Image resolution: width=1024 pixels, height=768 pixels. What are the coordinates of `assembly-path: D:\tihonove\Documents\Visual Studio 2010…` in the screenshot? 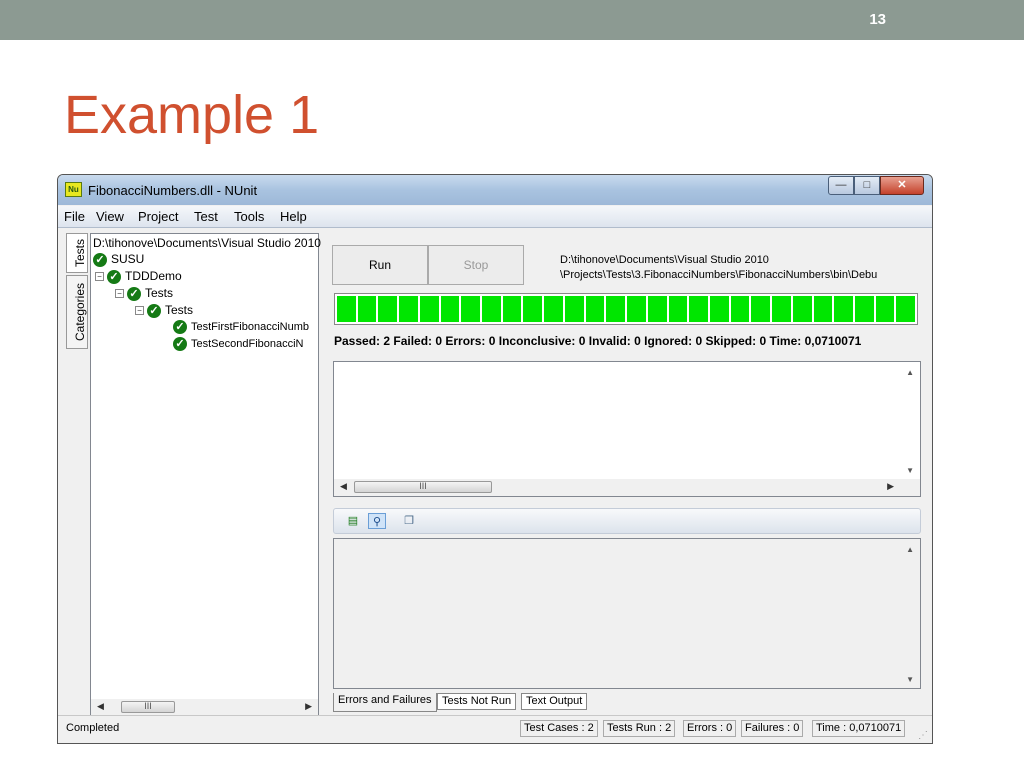 It's located at (740, 270).